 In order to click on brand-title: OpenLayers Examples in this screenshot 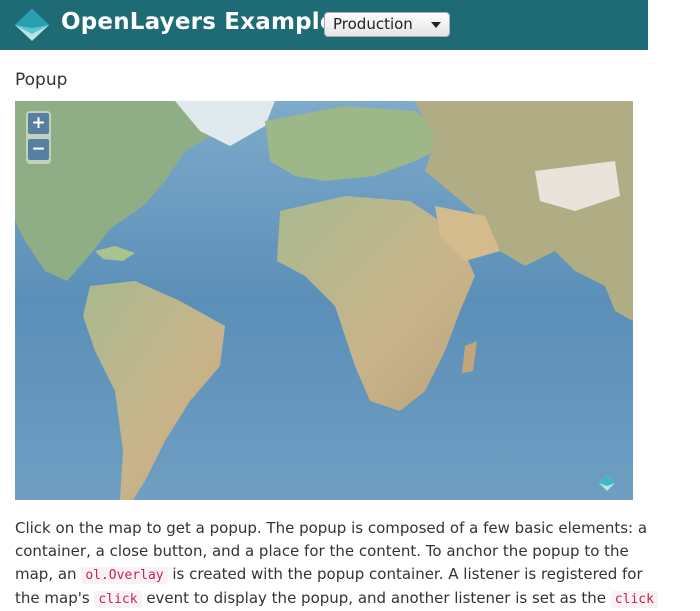, I will do `click(205, 22)`.